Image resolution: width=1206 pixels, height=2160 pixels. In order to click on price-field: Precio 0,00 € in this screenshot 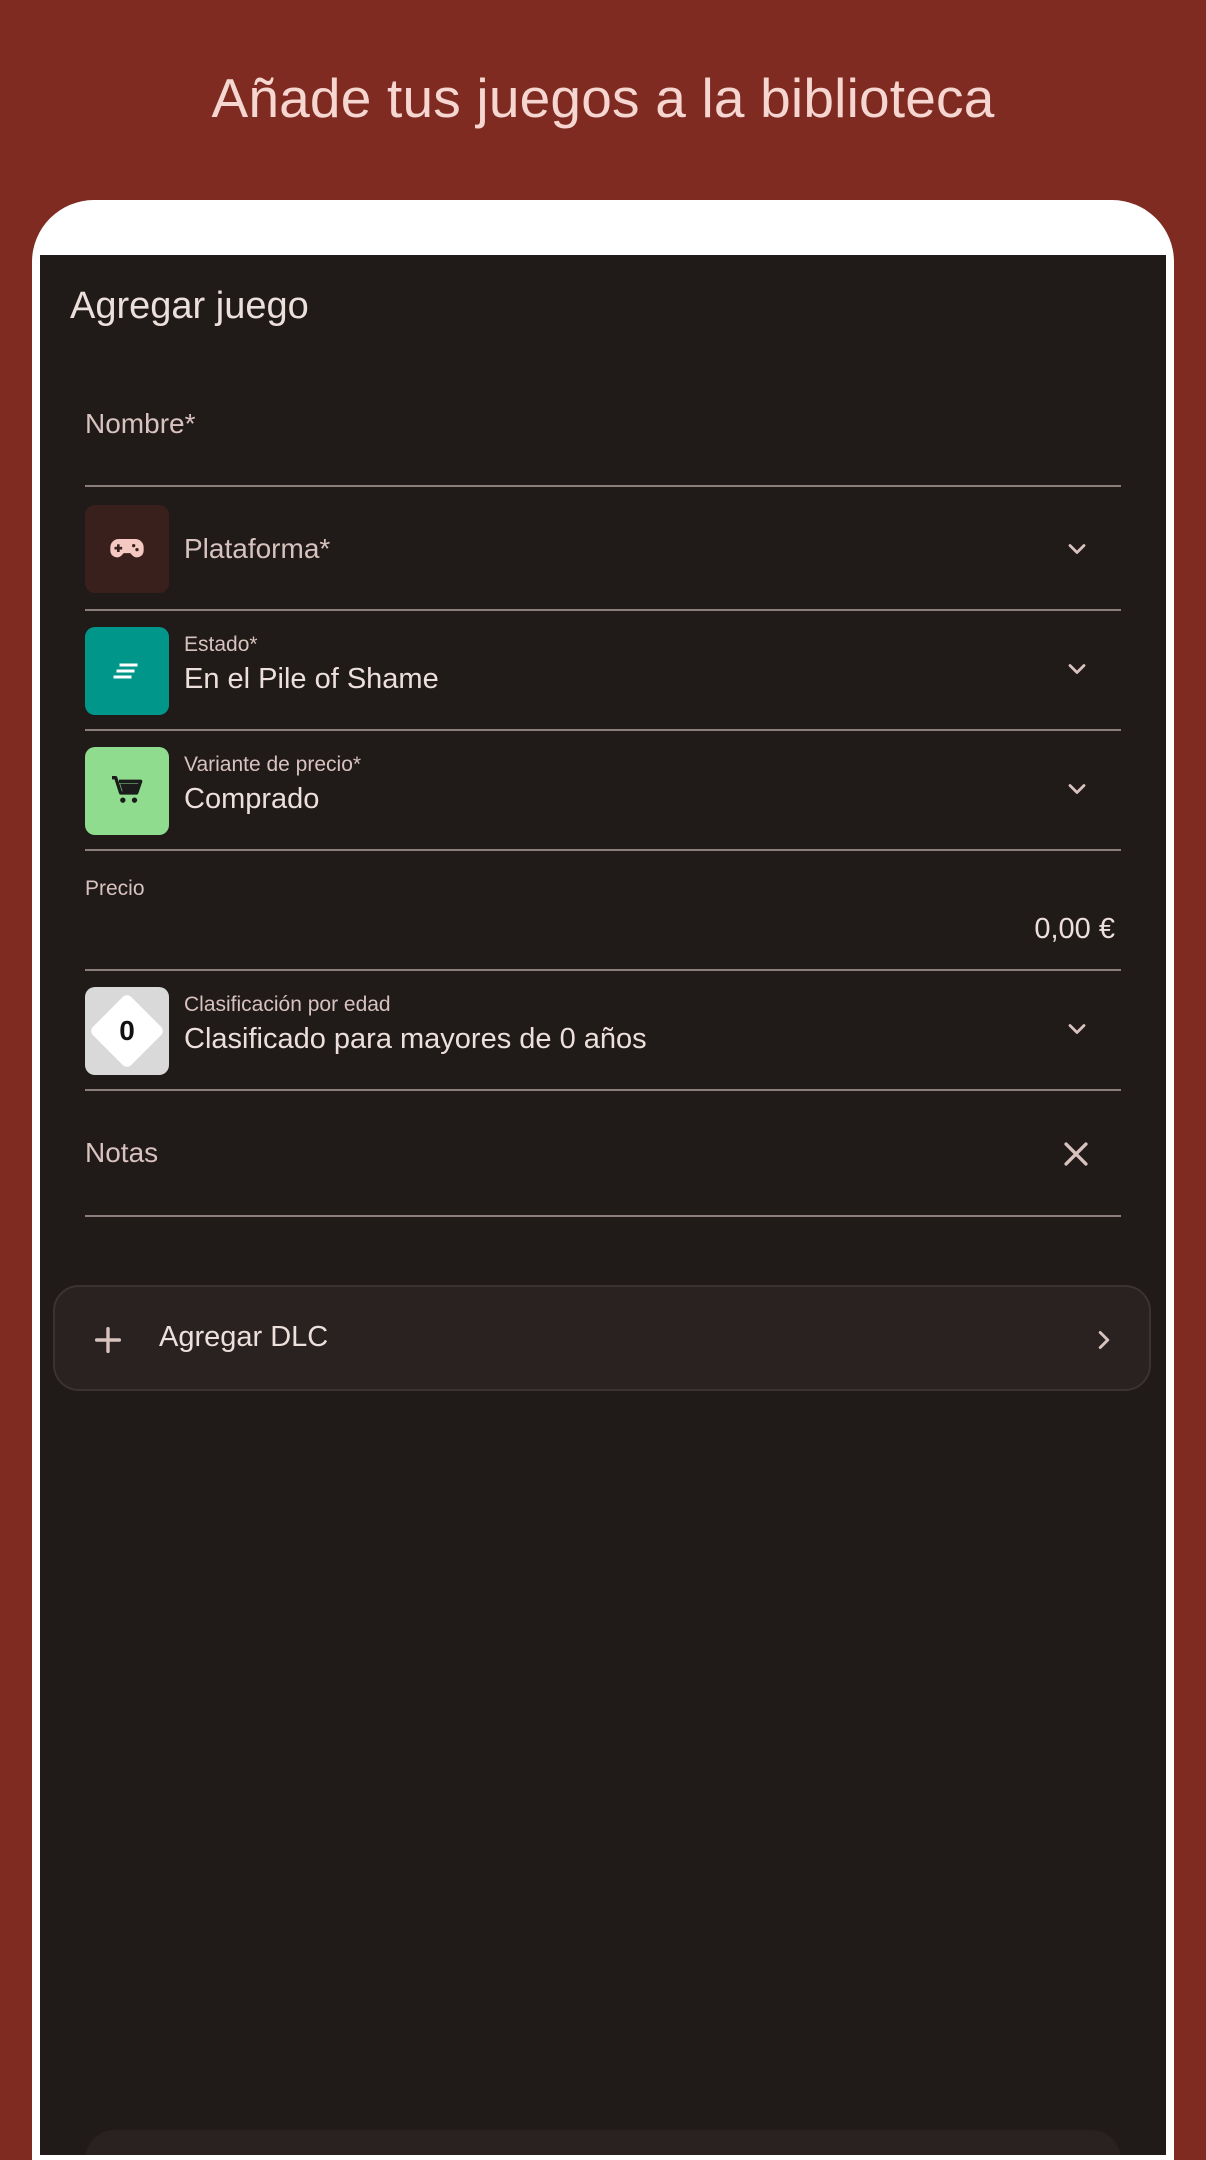, I will do `click(603, 911)`.